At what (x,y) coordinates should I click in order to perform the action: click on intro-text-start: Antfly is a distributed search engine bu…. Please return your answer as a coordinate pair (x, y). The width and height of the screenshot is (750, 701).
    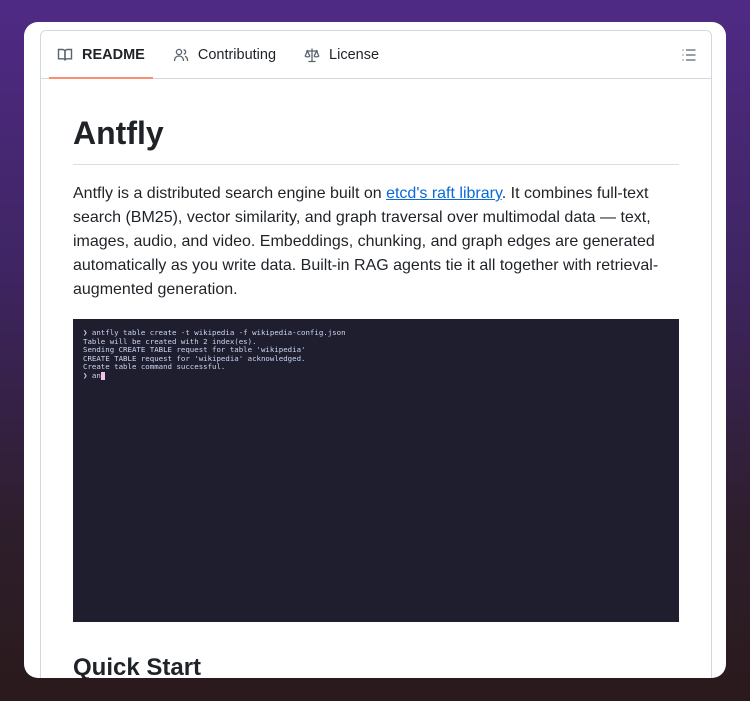
    Looking at the image, I should click on (230, 193).